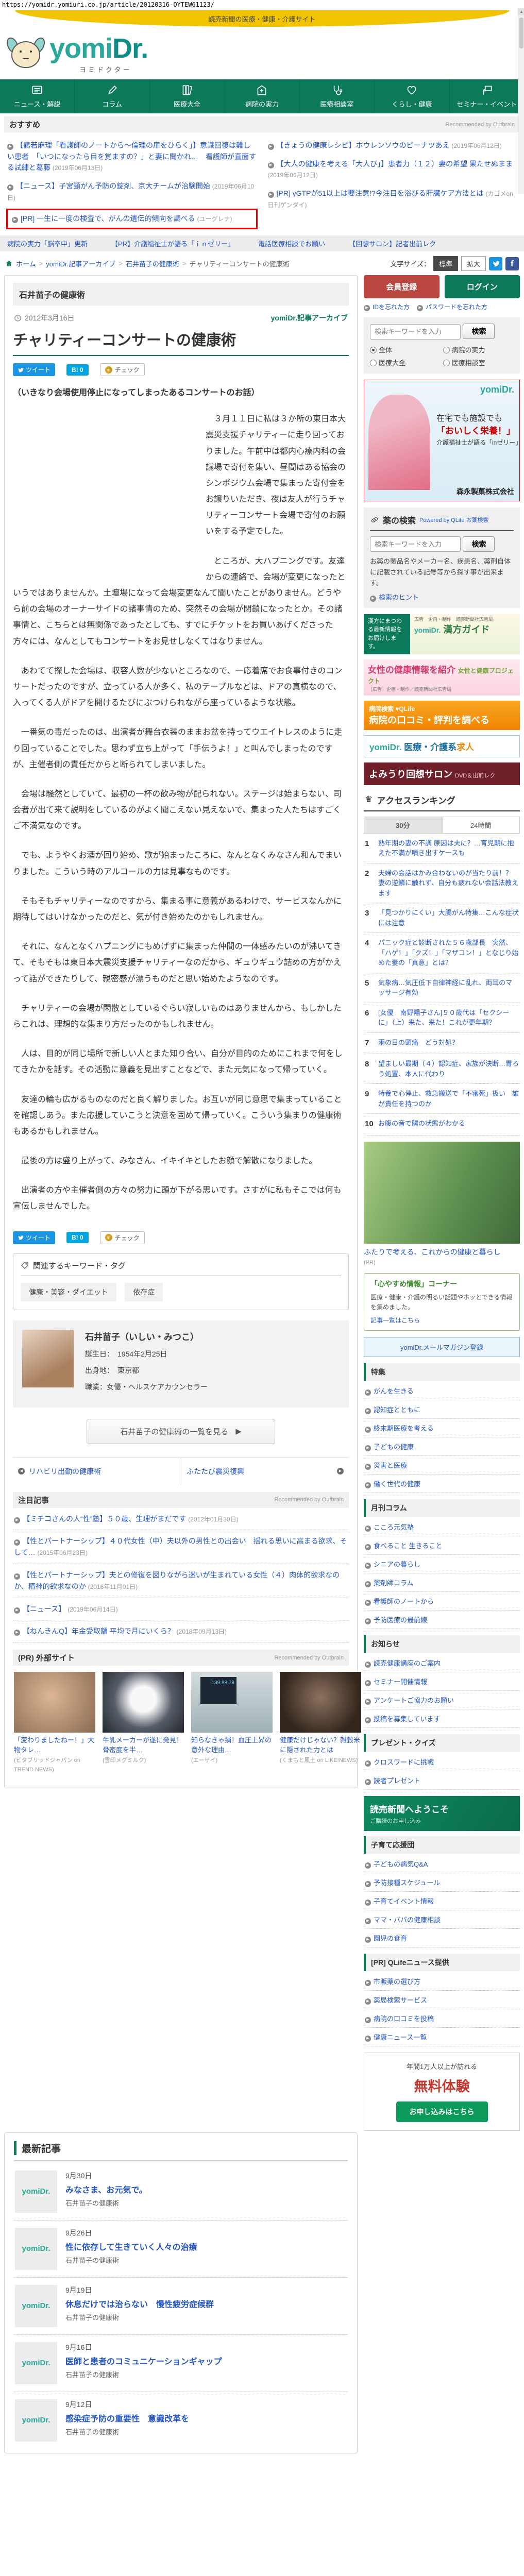  What do you see at coordinates (487, 96) in the screenshot?
I see `nav-seminar-event: セミナー・イベント` at bounding box center [487, 96].